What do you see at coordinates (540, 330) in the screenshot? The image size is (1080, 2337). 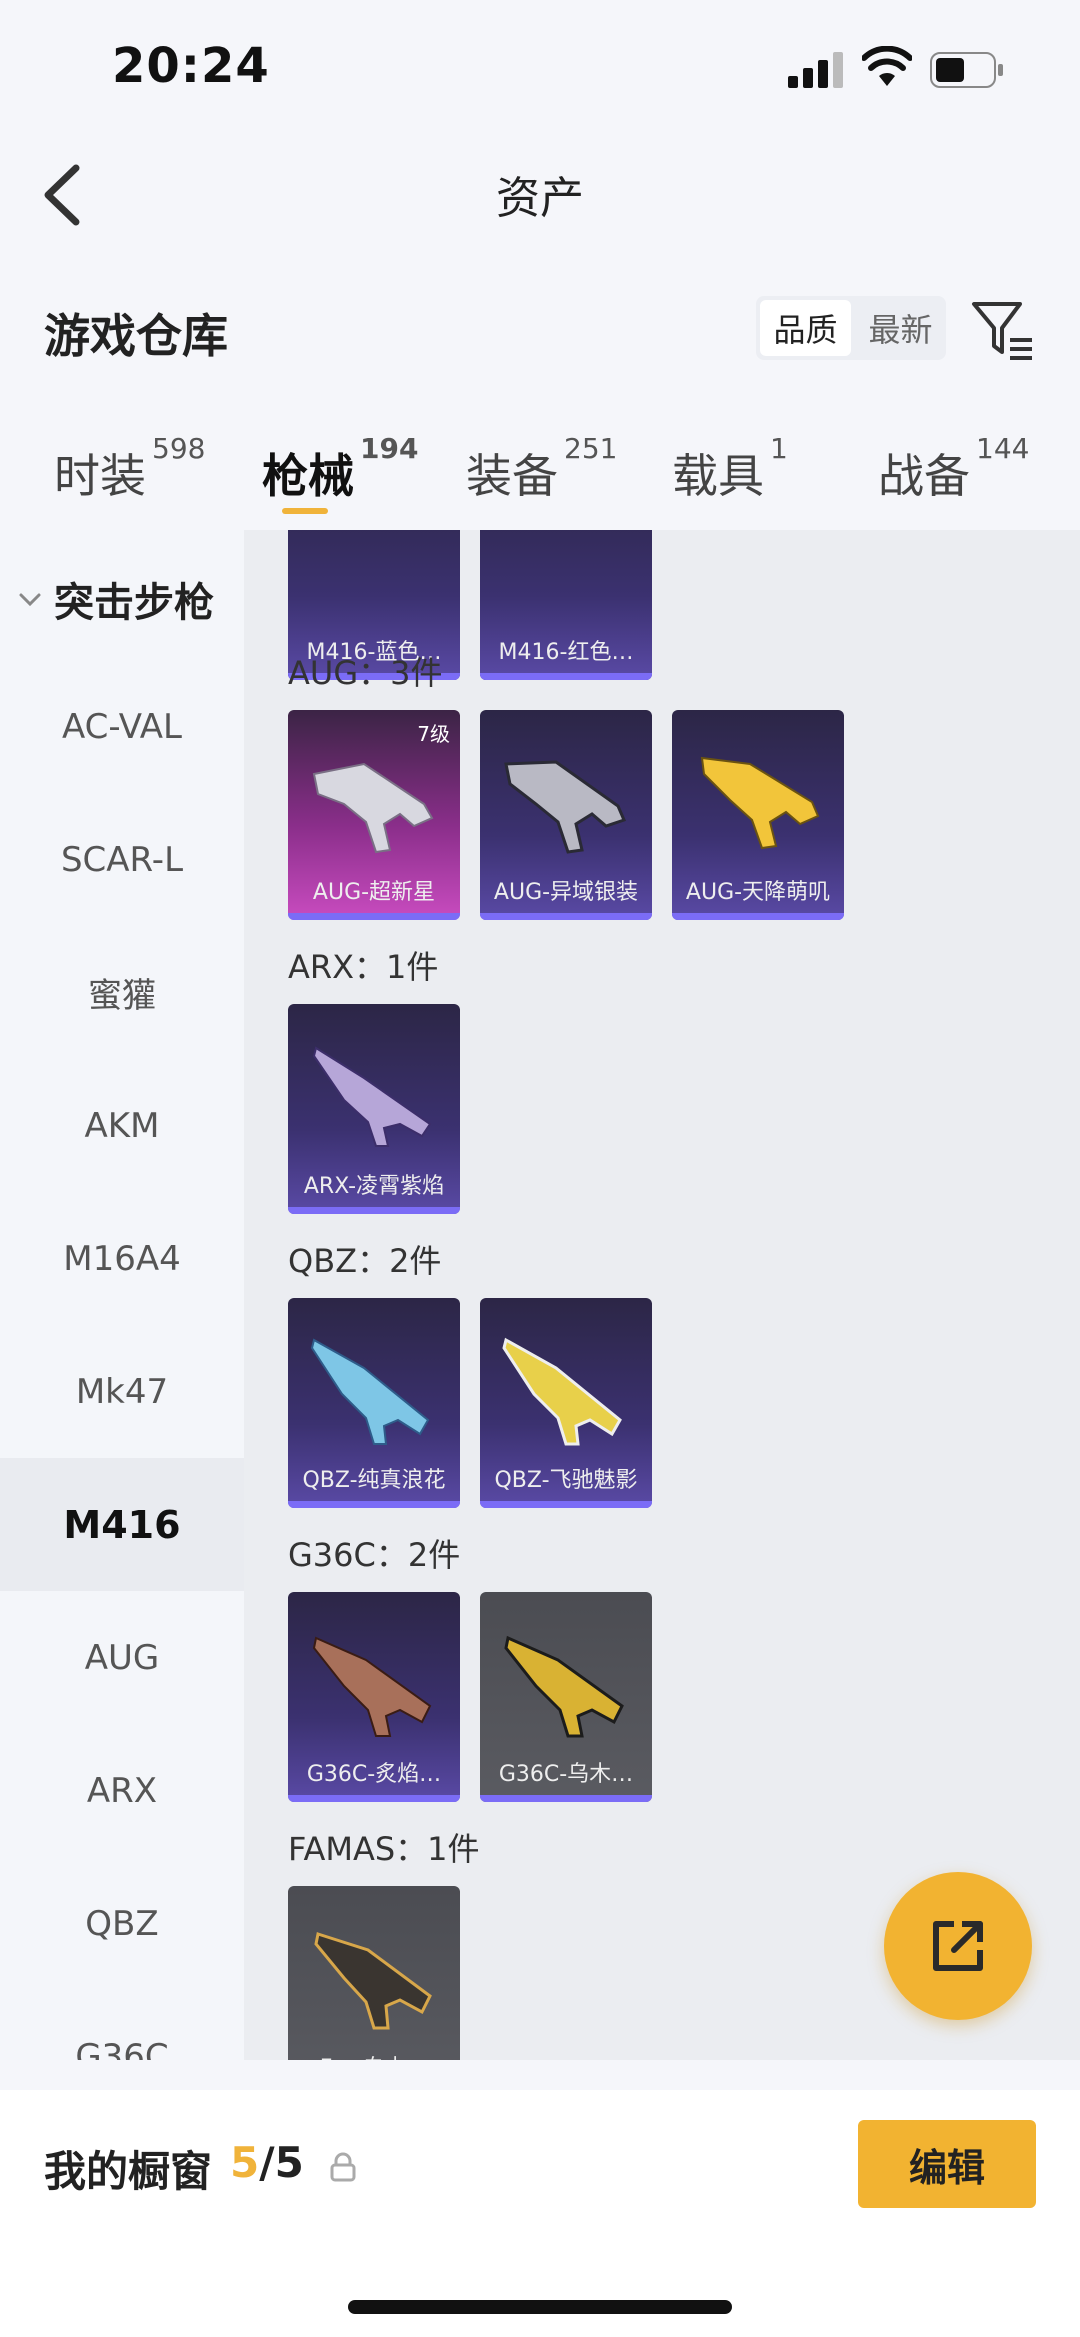 I see `warehouse-header: 游戏仓库 品质 最新` at bounding box center [540, 330].